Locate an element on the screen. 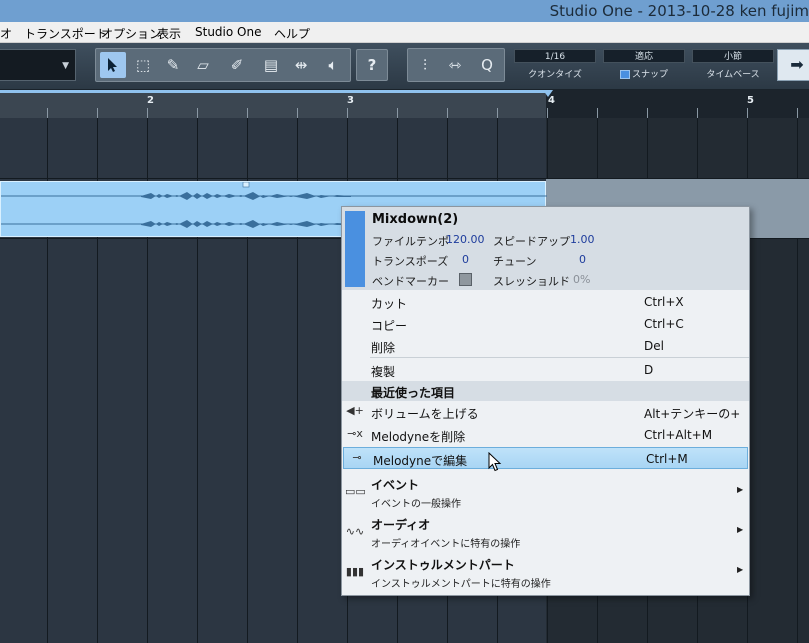  menu-item-label: 複製 is located at coordinates (383, 372).